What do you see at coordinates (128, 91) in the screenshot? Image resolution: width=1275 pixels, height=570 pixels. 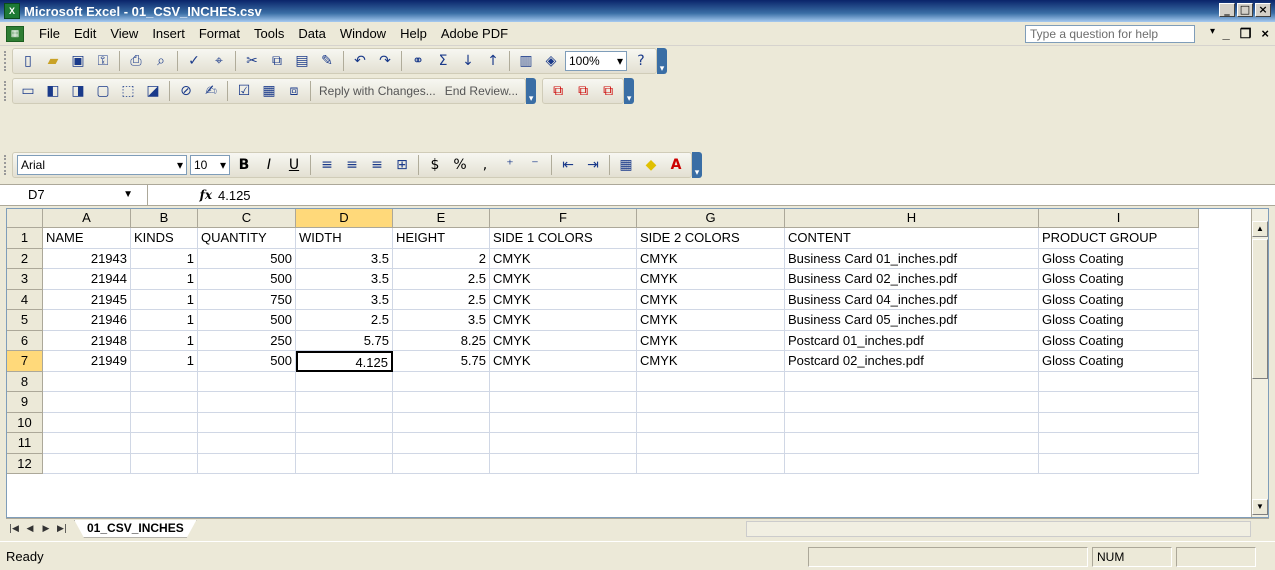 I see `show-all-comments-icon: ⬚` at bounding box center [128, 91].